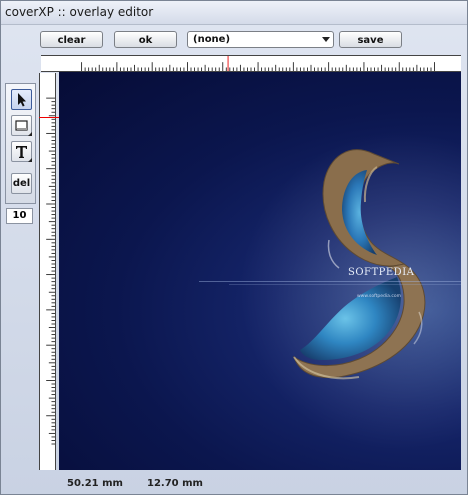 Image resolution: width=468 pixels, height=495 pixels. What do you see at coordinates (175, 483) in the screenshot?
I see `y-position-readout: 12.70 mm` at bounding box center [175, 483].